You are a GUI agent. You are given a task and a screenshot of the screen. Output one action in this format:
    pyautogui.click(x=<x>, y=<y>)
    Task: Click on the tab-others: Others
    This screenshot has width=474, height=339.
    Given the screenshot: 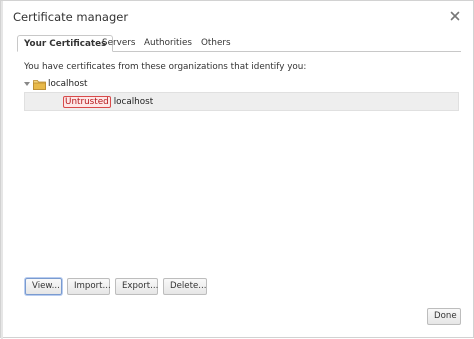 What is the action you would take?
    pyautogui.click(x=216, y=43)
    